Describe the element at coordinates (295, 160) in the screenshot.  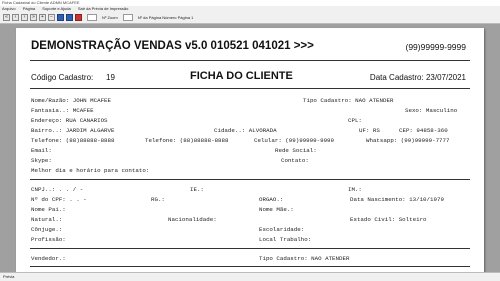
I see `field-contato: Contato:` at that location.